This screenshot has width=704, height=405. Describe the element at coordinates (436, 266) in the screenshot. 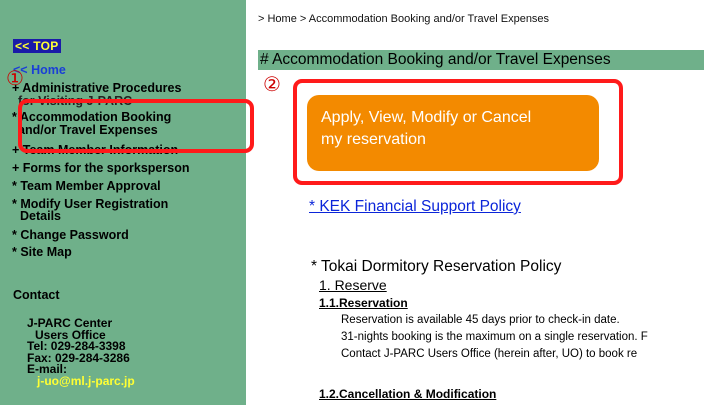

I see `dormitory-policy-heading: * Tokai Dormitory Reservation Policy` at that location.